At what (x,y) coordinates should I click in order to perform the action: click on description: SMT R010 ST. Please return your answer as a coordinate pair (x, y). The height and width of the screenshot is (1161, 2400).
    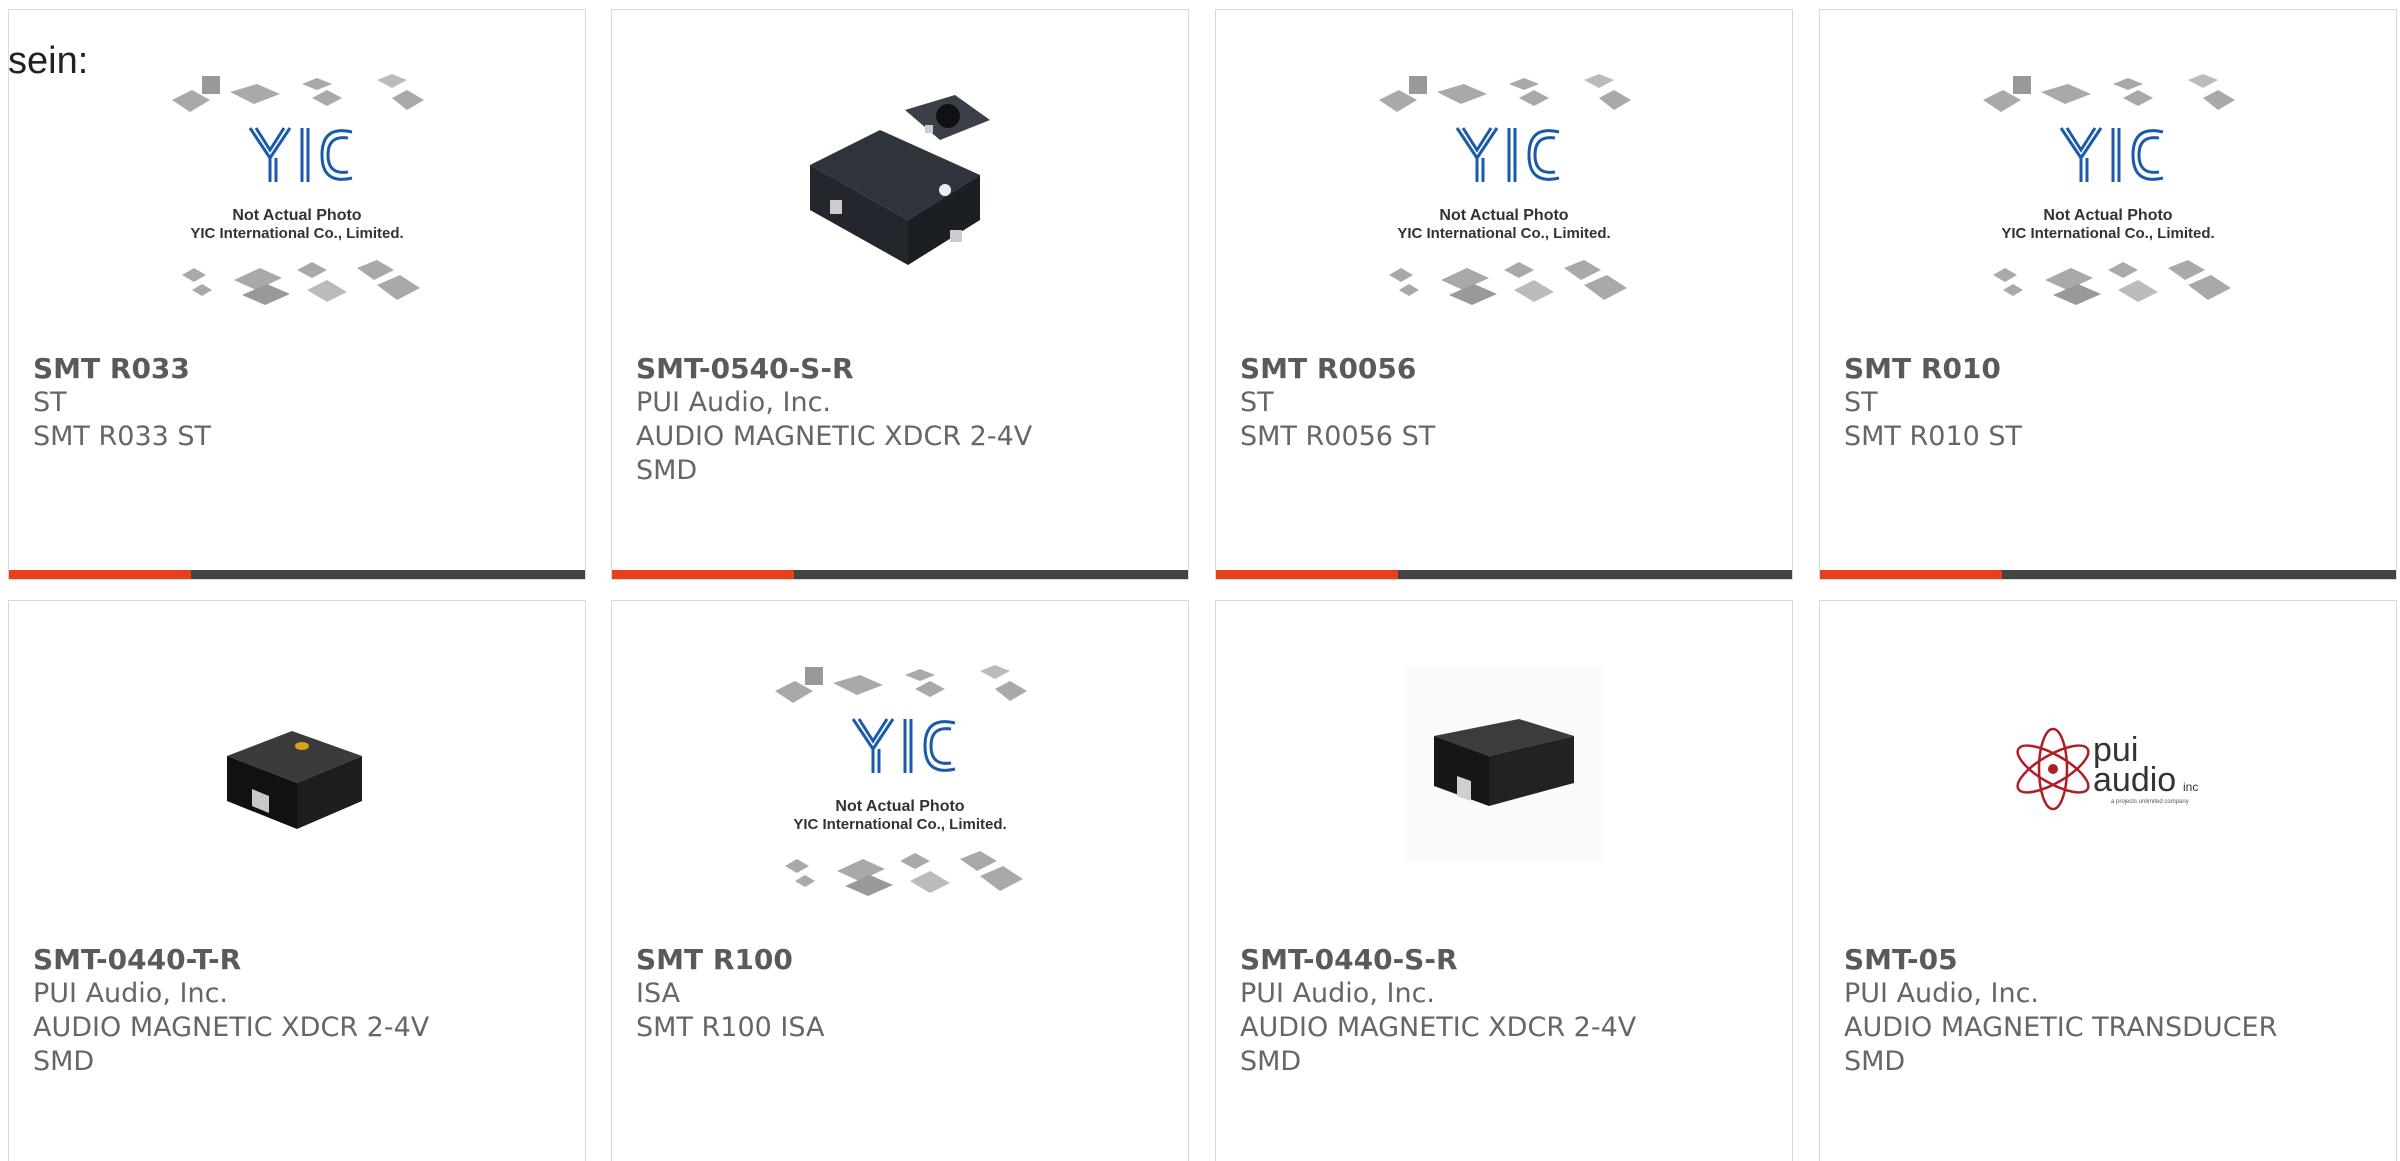
    Looking at the image, I should click on (1933, 436).